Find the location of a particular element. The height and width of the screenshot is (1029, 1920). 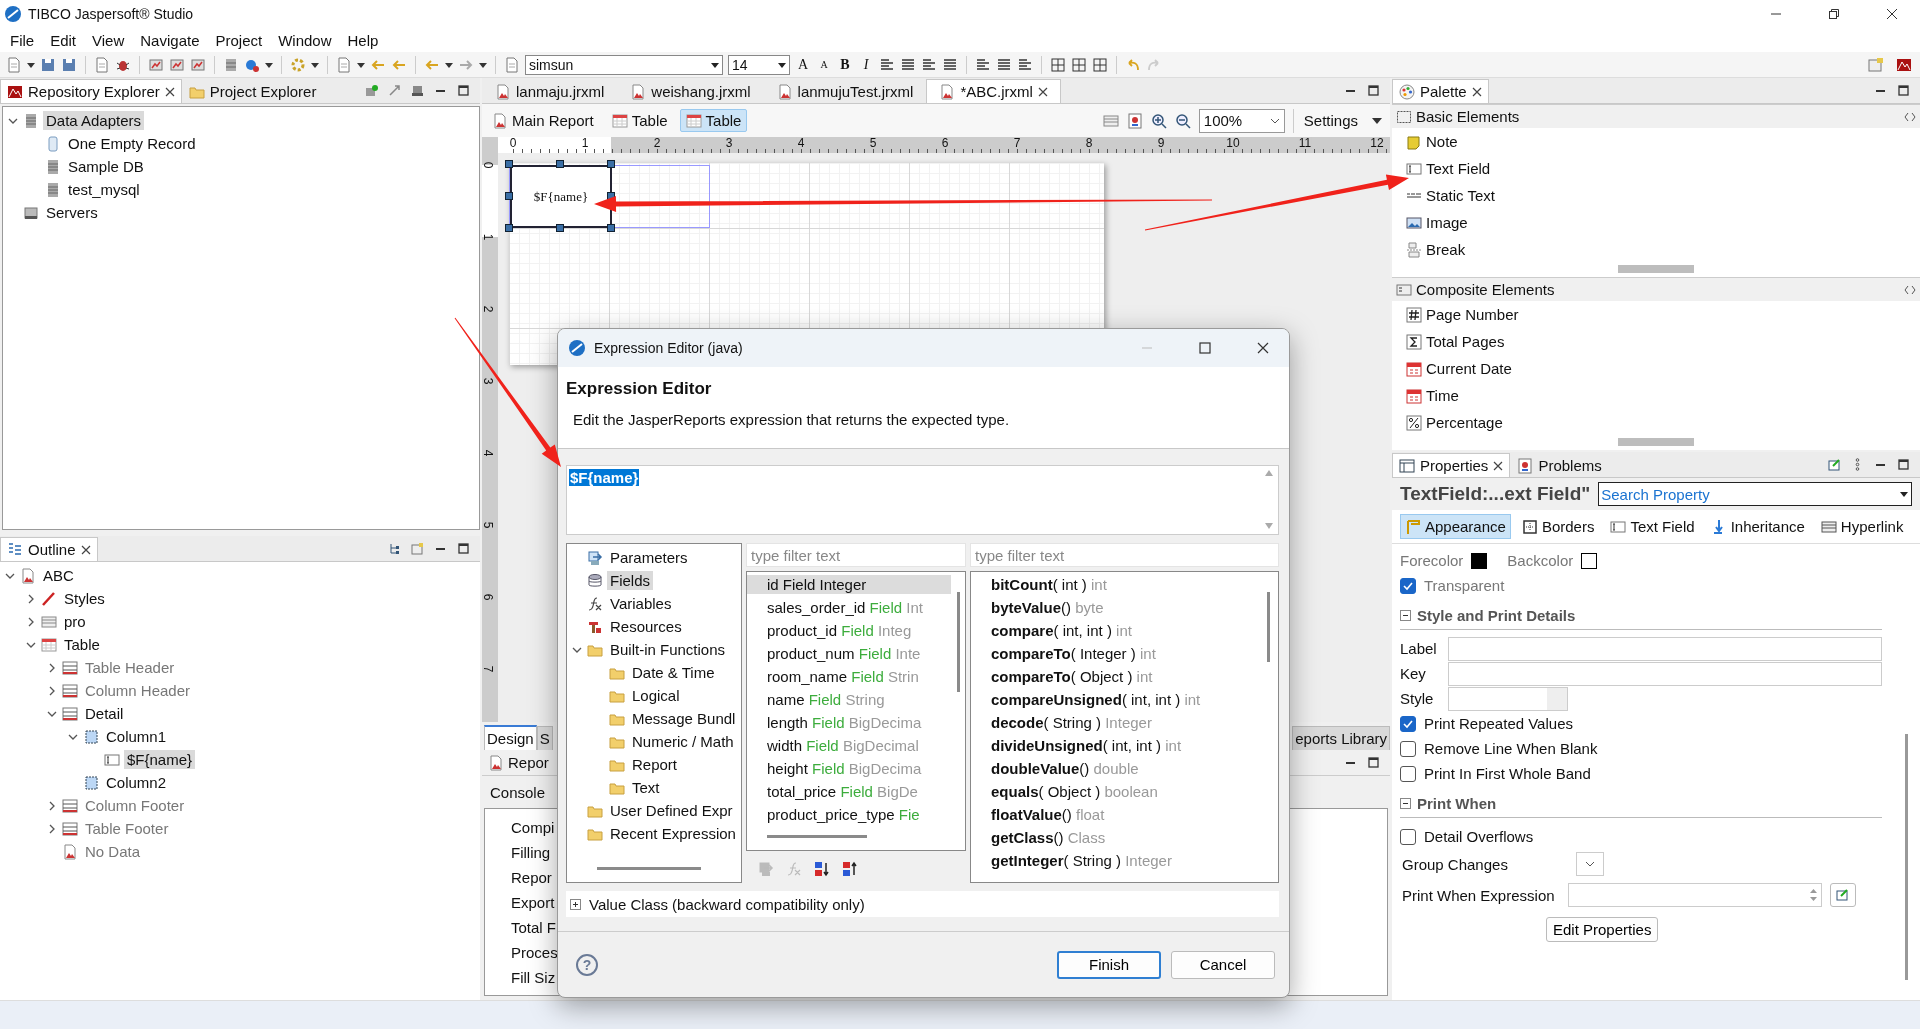

chevron-icon is located at coordinates (31, 598).